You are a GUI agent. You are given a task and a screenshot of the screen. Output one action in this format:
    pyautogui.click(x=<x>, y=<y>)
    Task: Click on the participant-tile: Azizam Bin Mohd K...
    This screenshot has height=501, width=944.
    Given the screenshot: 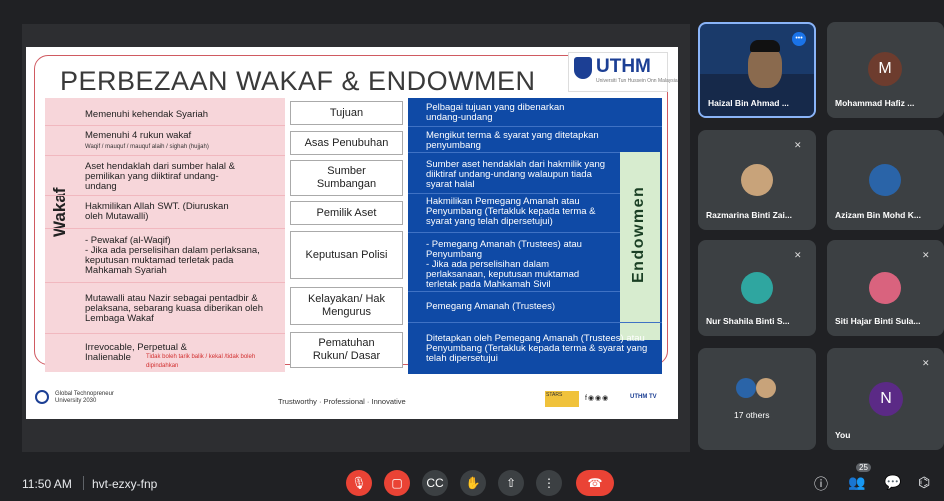 What is the action you would take?
    pyautogui.click(x=885, y=180)
    